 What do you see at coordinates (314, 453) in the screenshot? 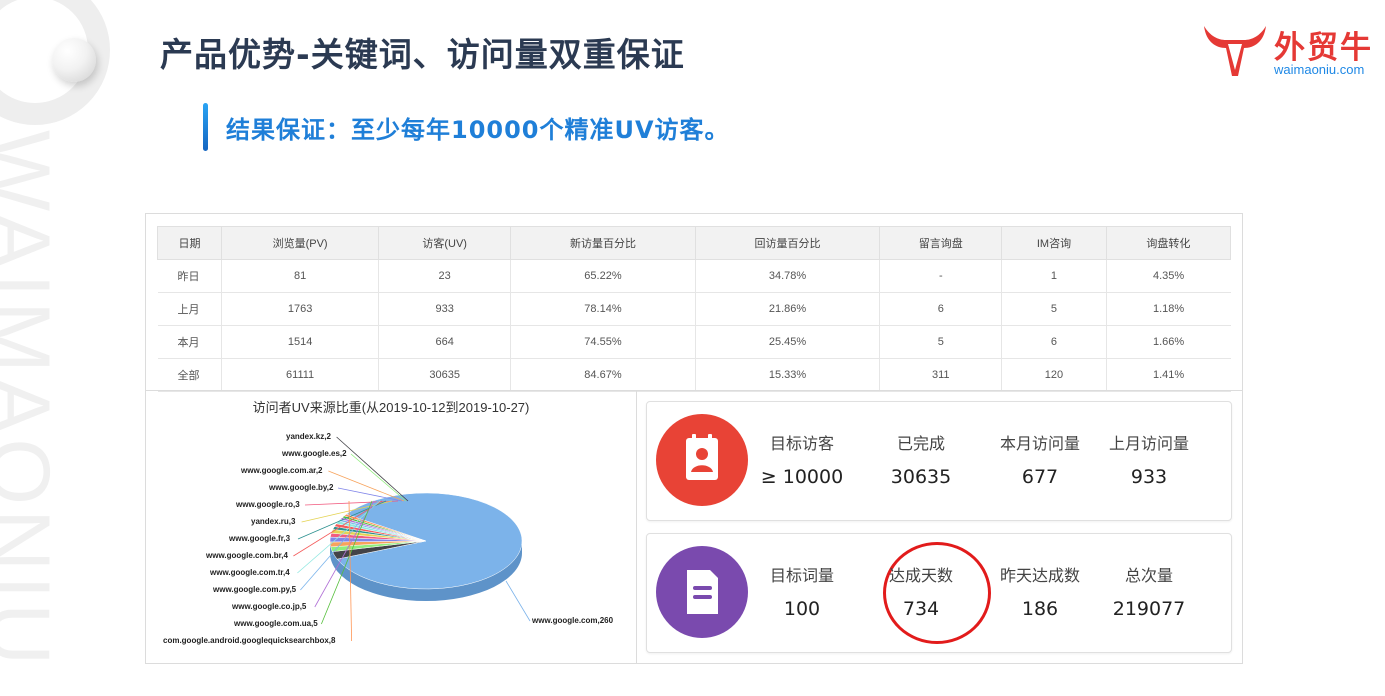
I see `pie-slice-label: www.google.es,2` at bounding box center [314, 453].